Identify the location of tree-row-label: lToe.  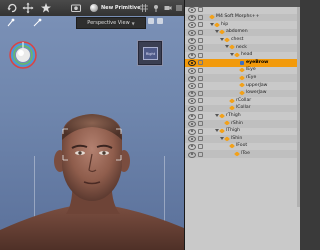
(245, 153).